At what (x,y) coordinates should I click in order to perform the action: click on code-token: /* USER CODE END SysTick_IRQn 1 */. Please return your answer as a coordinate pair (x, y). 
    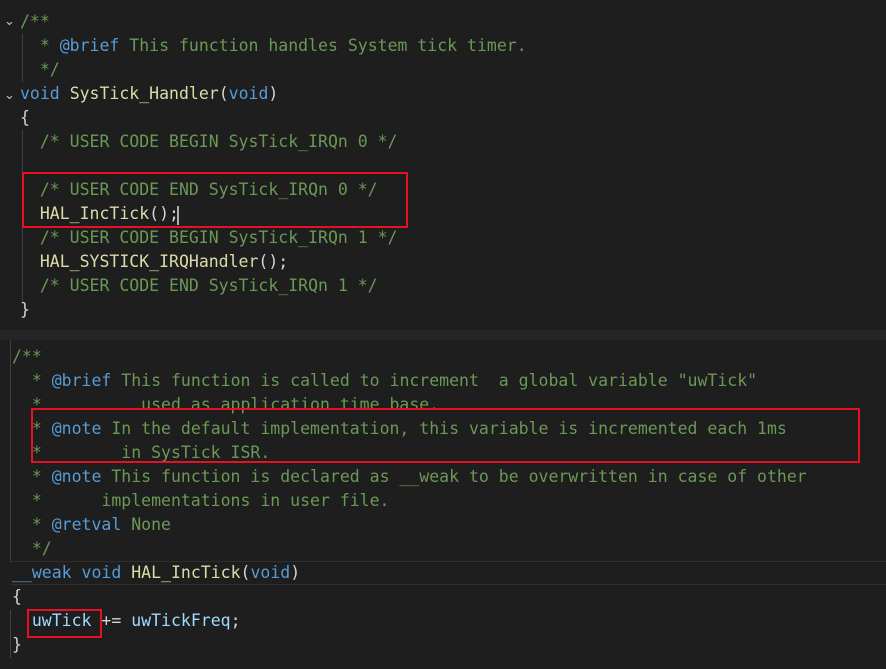
    Looking at the image, I should click on (199, 285).